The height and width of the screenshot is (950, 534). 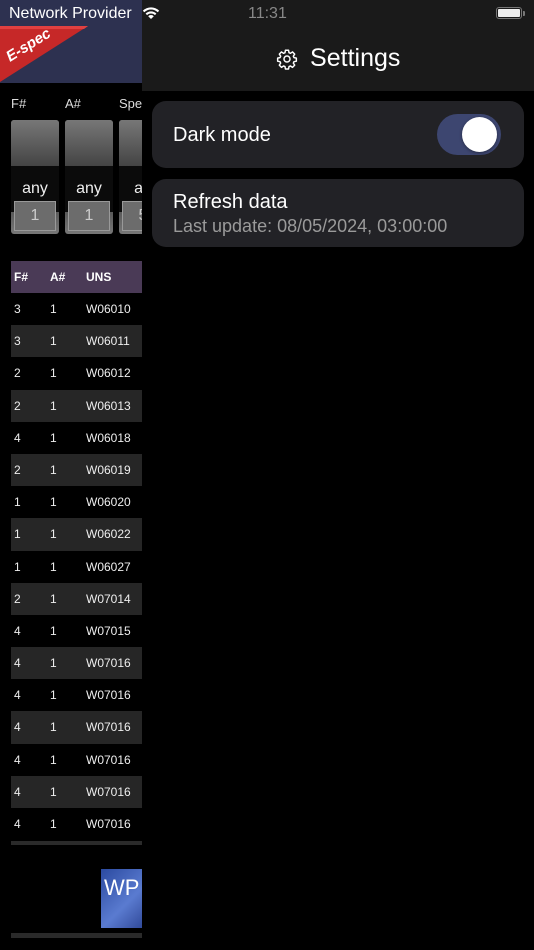 What do you see at coordinates (73, 103) in the screenshot?
I see `filter-label-a: A#` at bounding box center [73, 103].